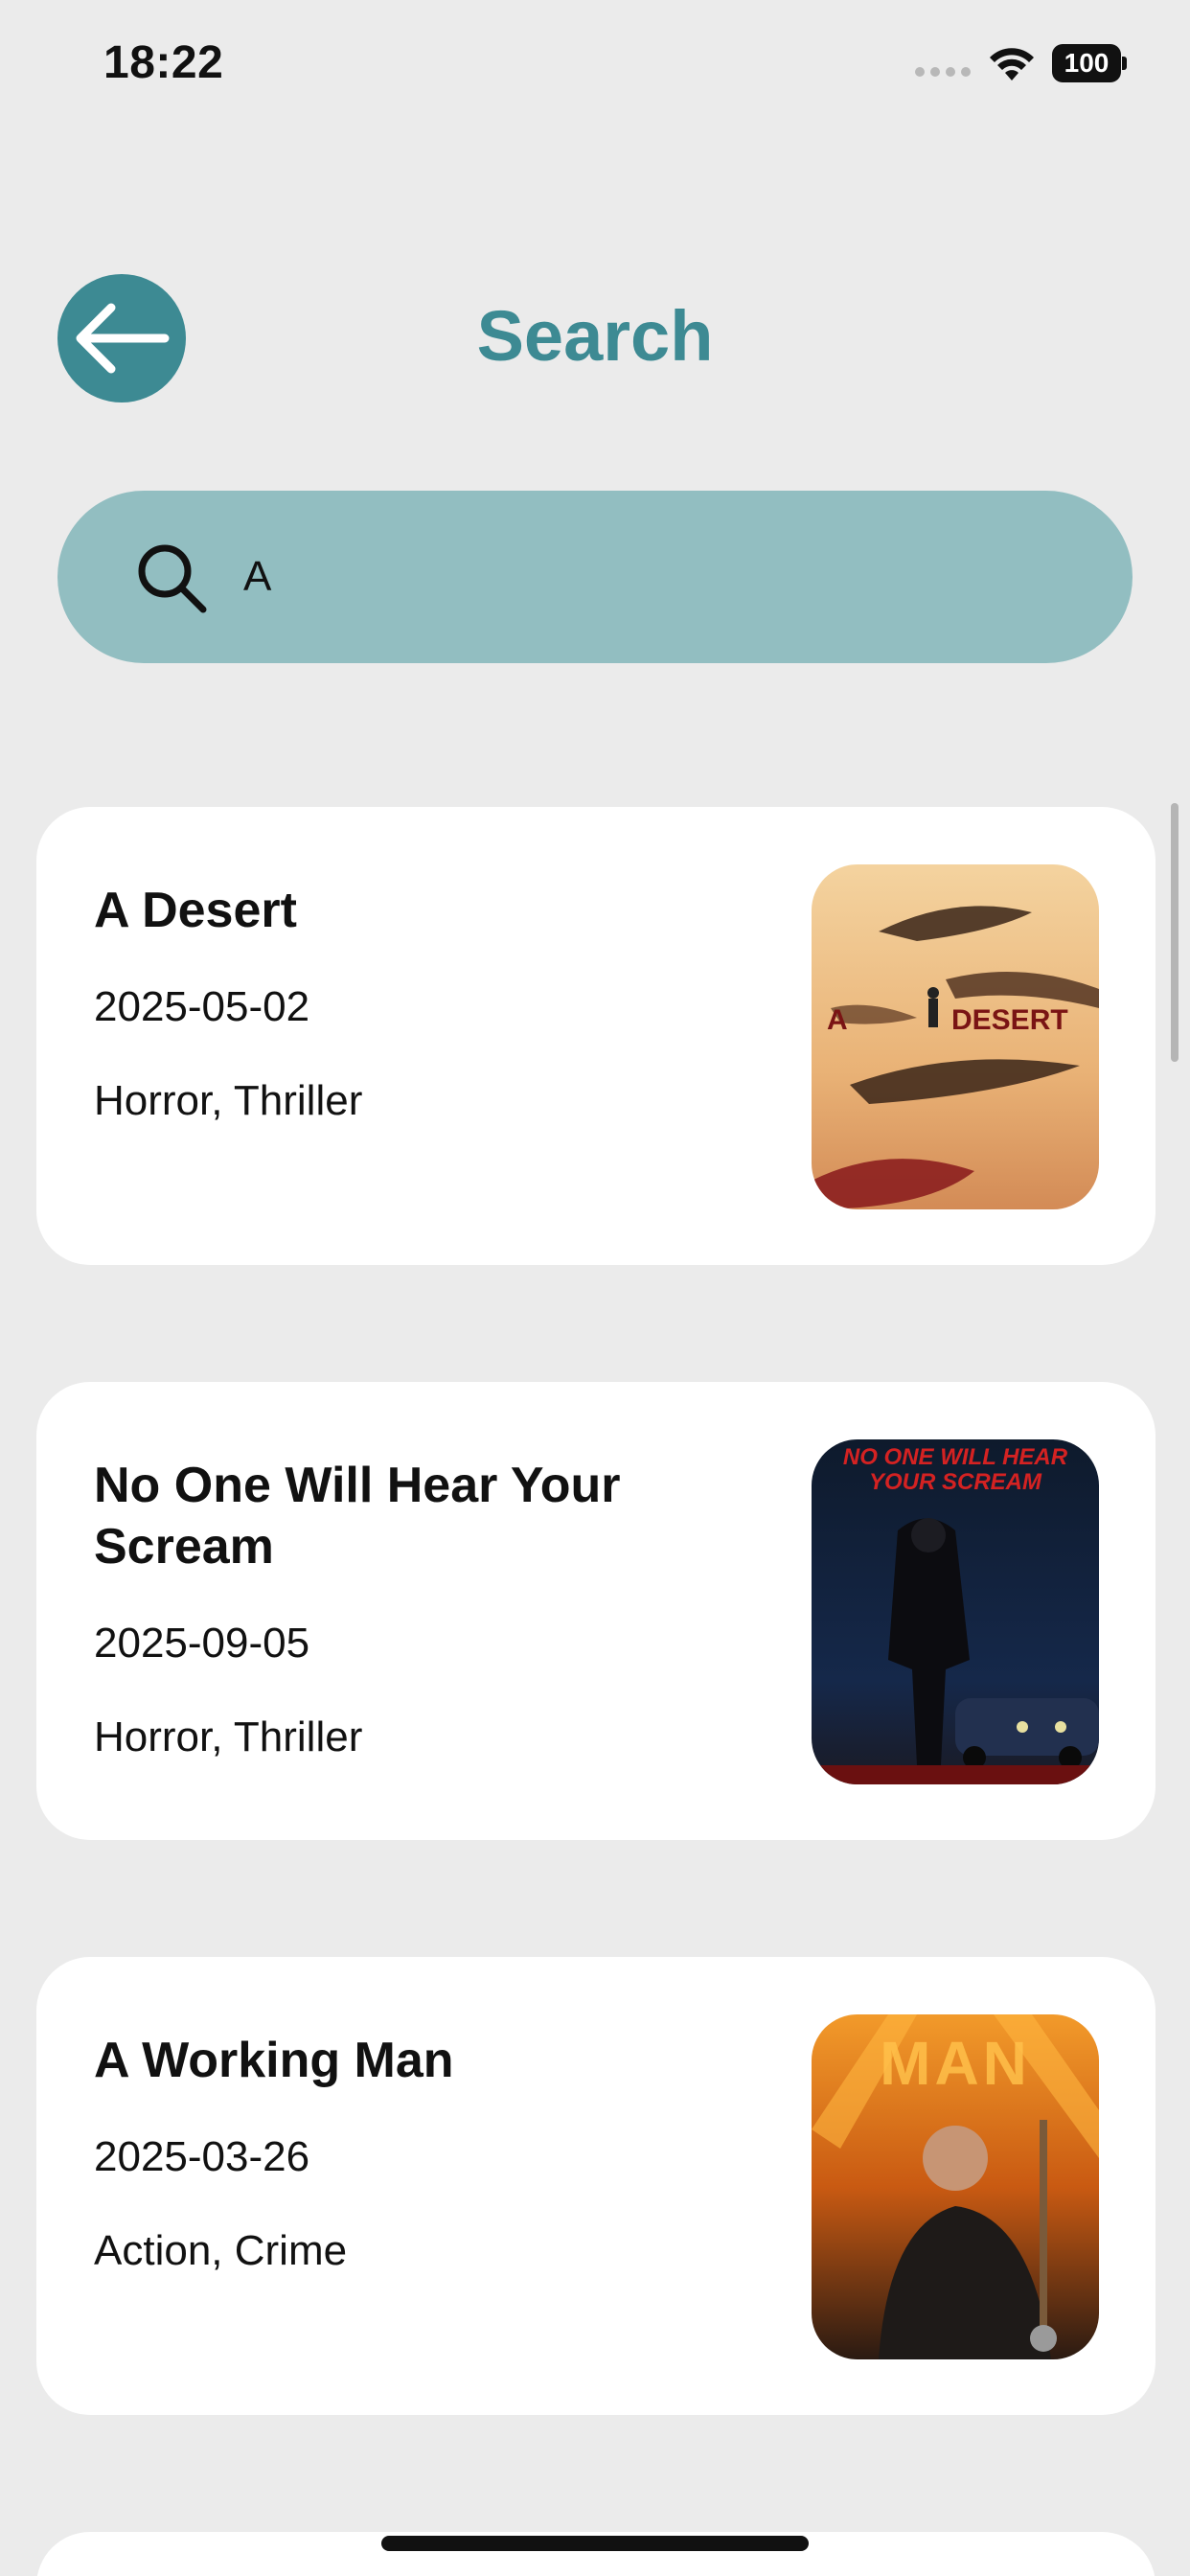 This screenshot has height=2576, width=1190. What do you see at coordinates (221, 2250) in the screenshot?
I see `movie-genres: Action, Crime` at bounding box center [221, 2250].